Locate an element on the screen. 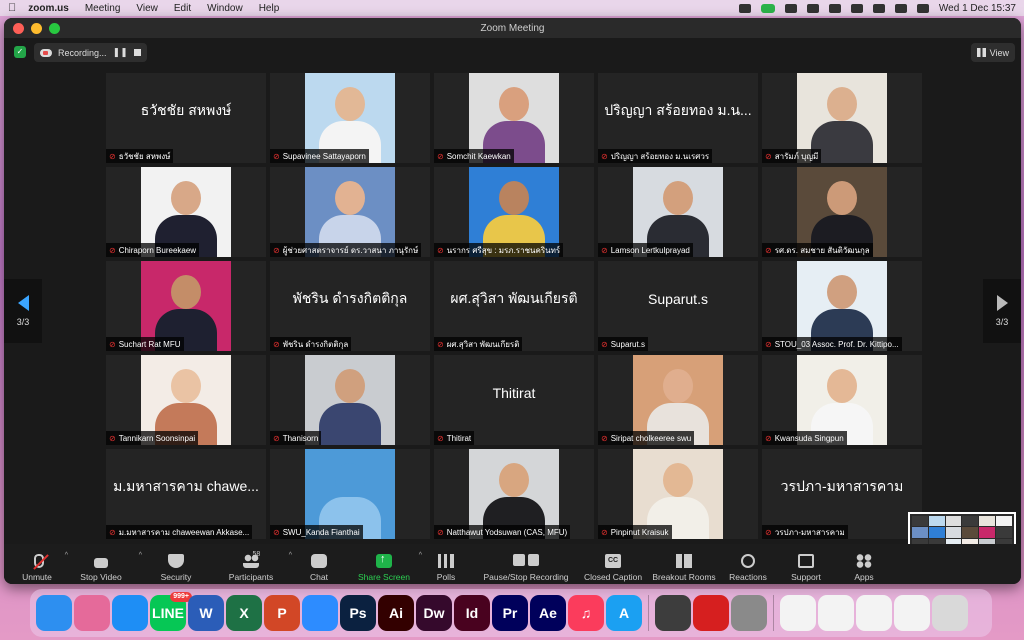  share-screen-button: Share Screen ^ is located at coordinates (386, 564).